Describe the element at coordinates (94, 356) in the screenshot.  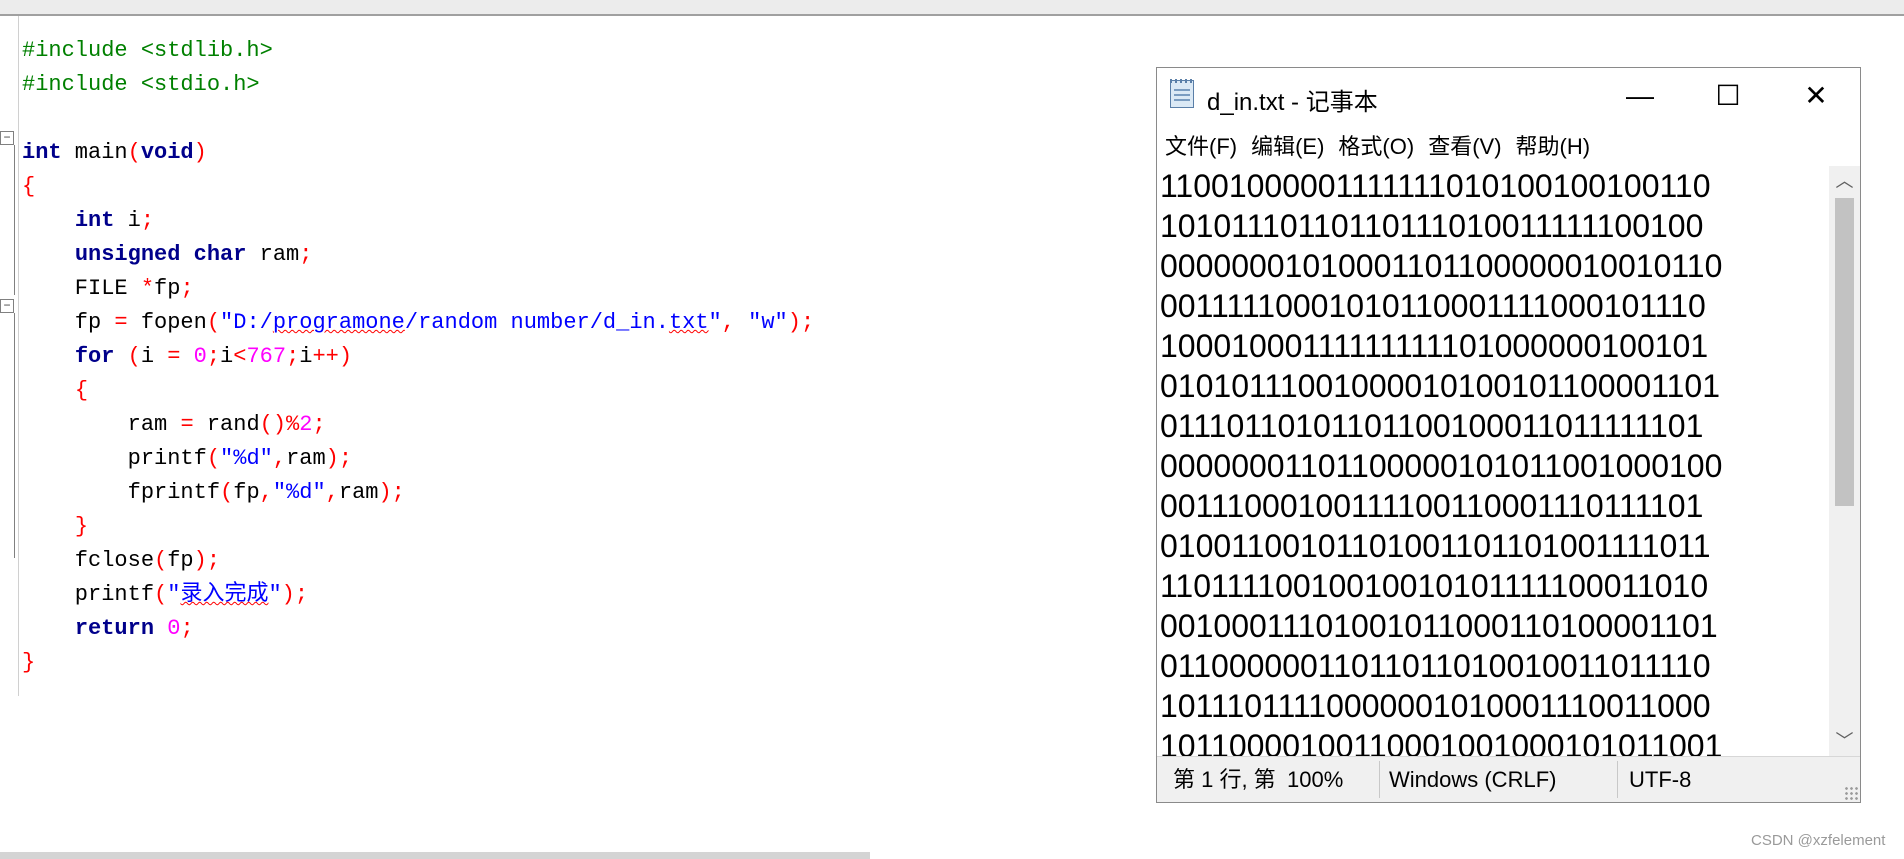
I see `code-token: for` at that location.